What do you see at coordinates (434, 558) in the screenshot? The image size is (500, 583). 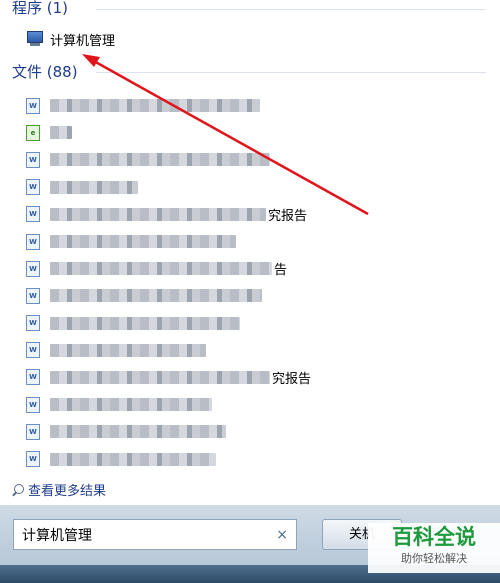 I see `watermark-subtitle: 助你轻松解决` at bounding box center [434, 558].